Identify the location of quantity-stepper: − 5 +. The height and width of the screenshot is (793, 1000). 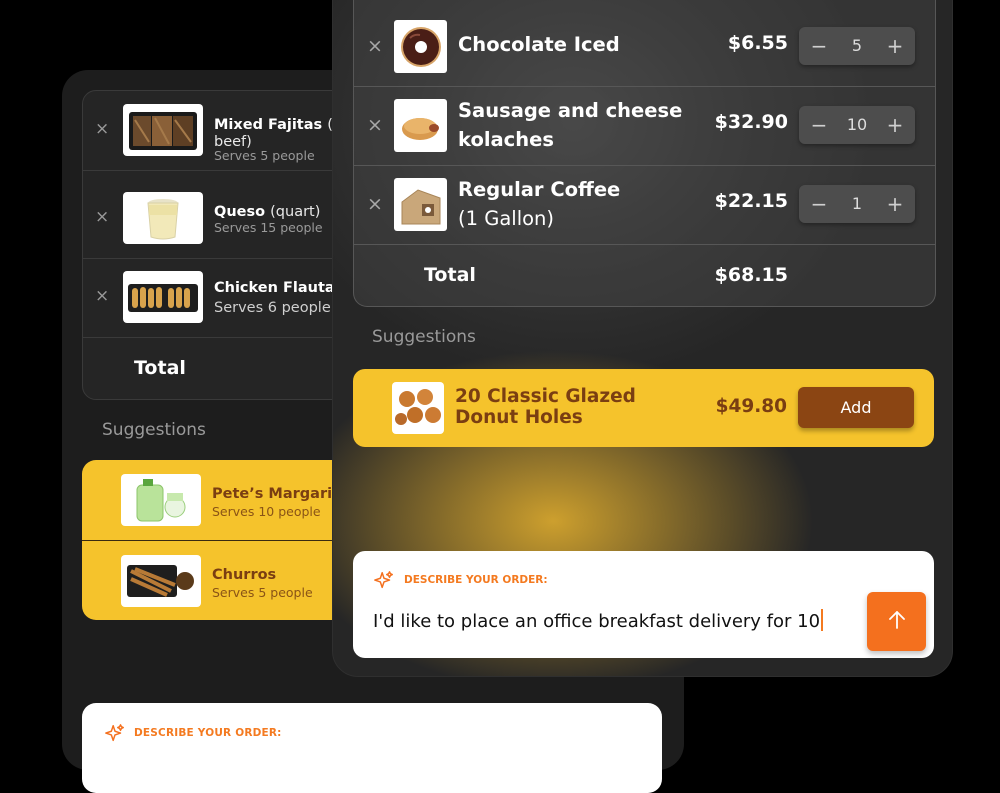
(857, 46).